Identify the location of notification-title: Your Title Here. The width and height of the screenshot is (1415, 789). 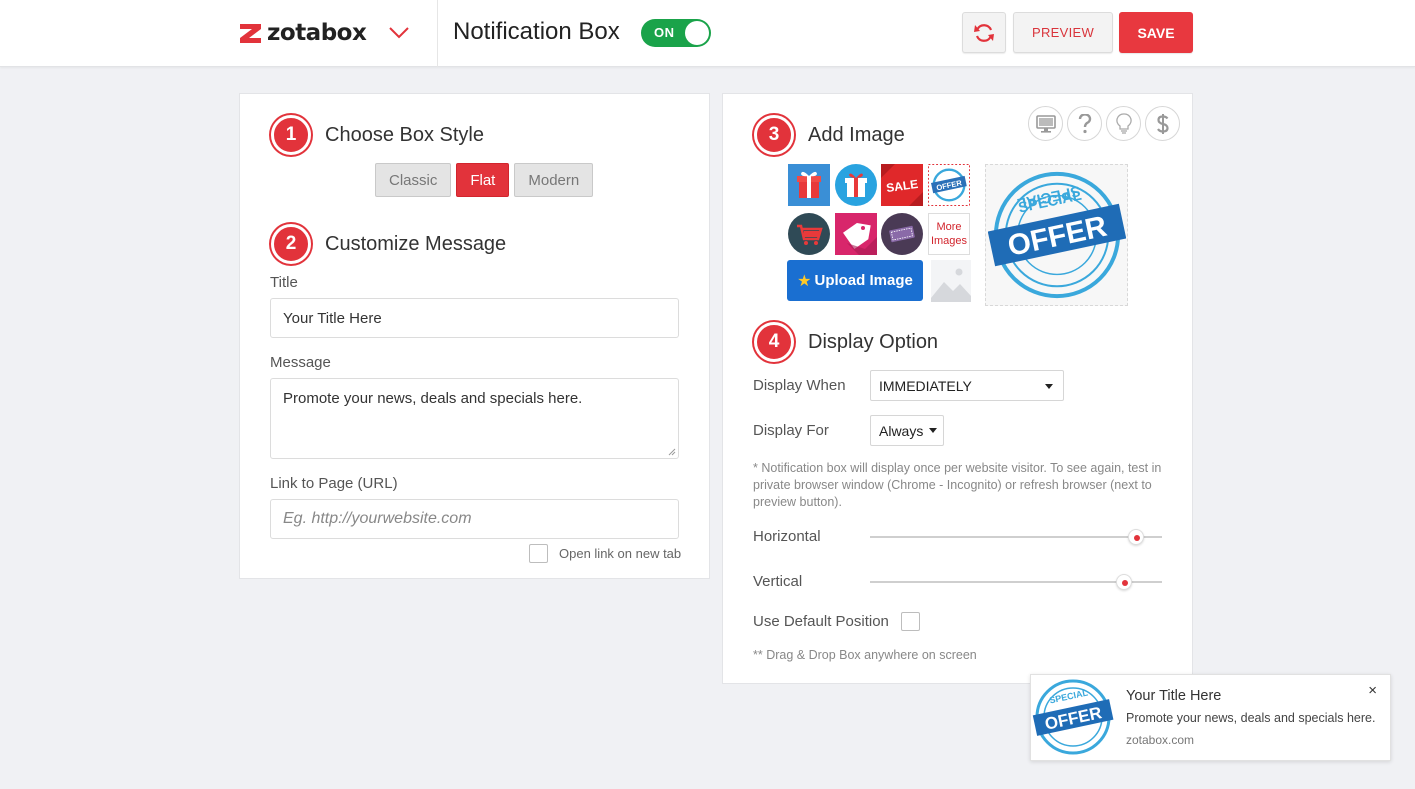
(1174, 696).